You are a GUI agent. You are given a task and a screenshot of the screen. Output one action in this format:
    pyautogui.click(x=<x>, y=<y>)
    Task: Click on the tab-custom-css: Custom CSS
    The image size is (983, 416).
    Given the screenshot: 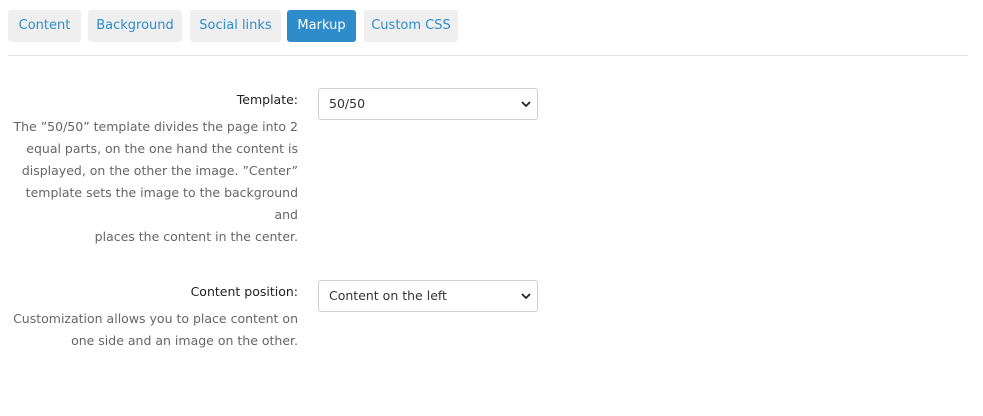 What is the action you would take?
    pyautogui.click(x=411, y=26)
    